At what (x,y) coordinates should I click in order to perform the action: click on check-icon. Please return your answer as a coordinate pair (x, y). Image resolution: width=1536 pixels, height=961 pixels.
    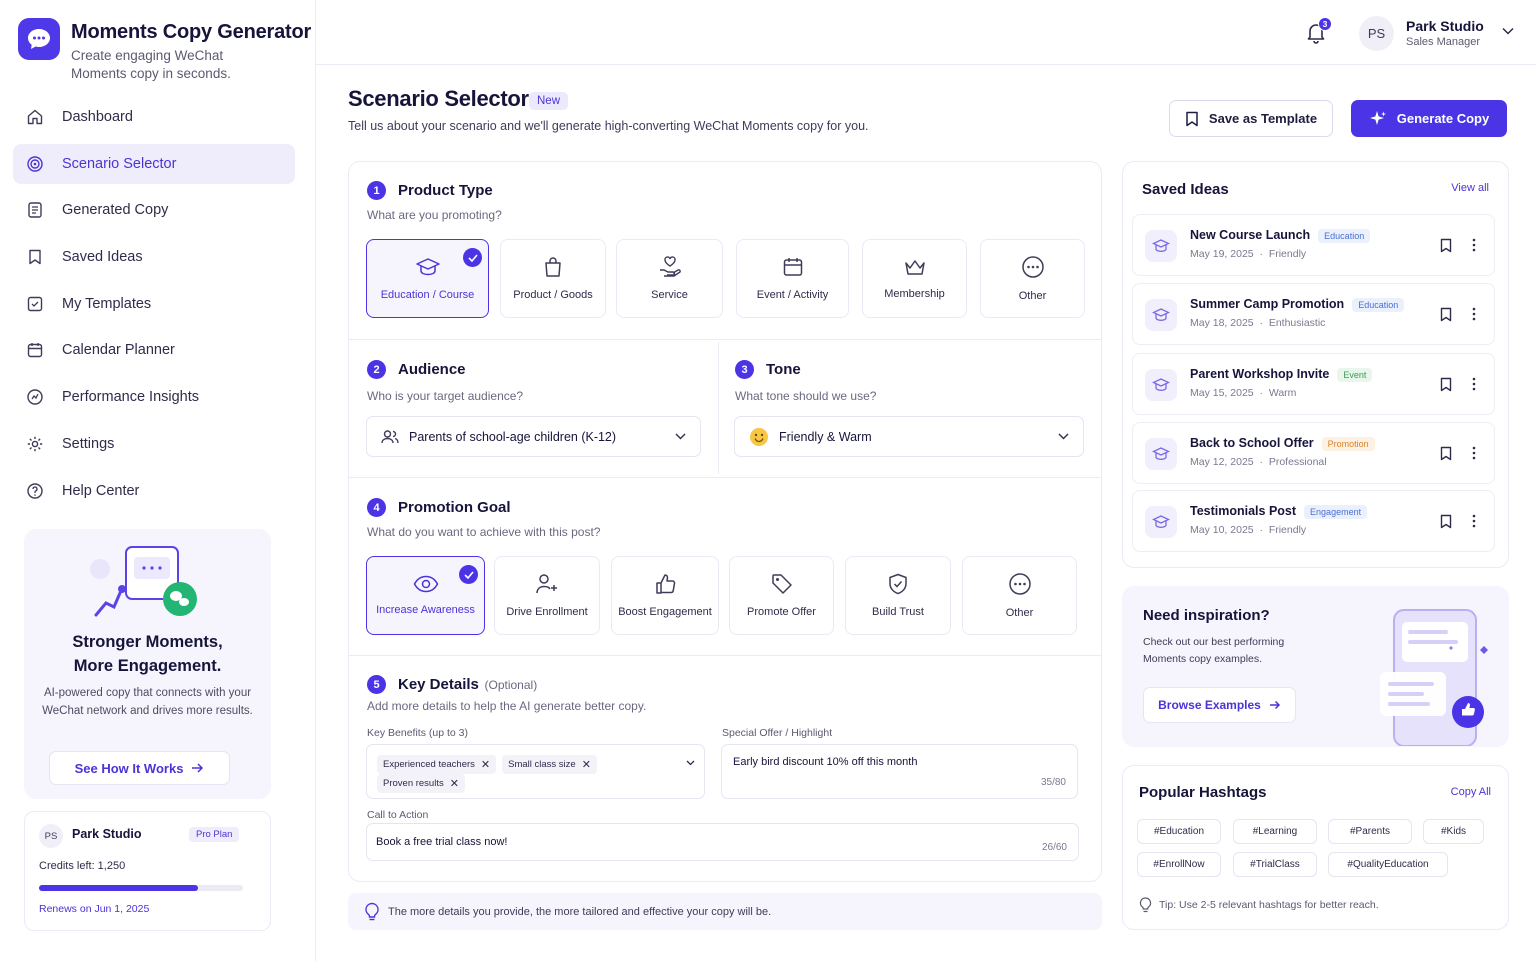
    Looking at the image, I should click on (472, 257).